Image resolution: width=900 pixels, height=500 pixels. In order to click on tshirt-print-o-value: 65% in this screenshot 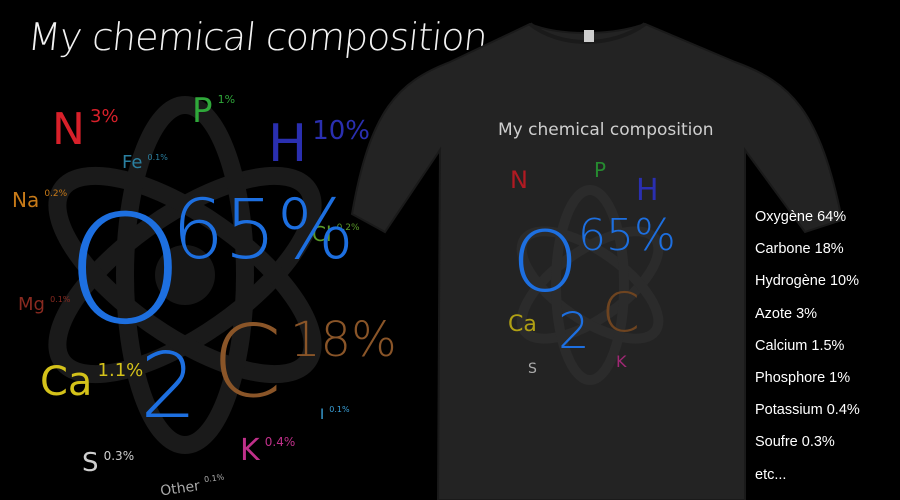, I will do `click(627, 235)`.